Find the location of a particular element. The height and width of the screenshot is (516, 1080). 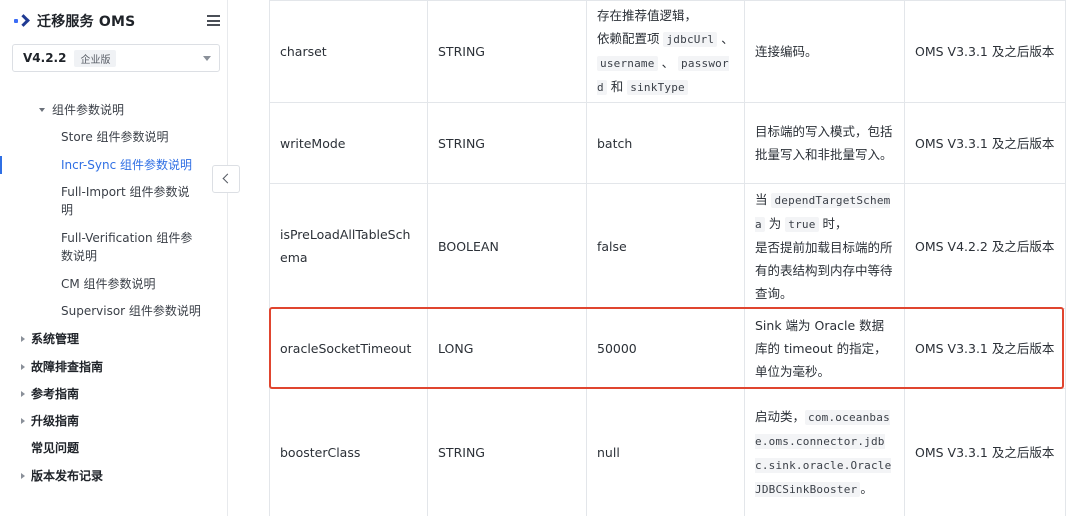

param-version: OMS V4.2.2 及之后版本 is located at coordinates (985, 246).